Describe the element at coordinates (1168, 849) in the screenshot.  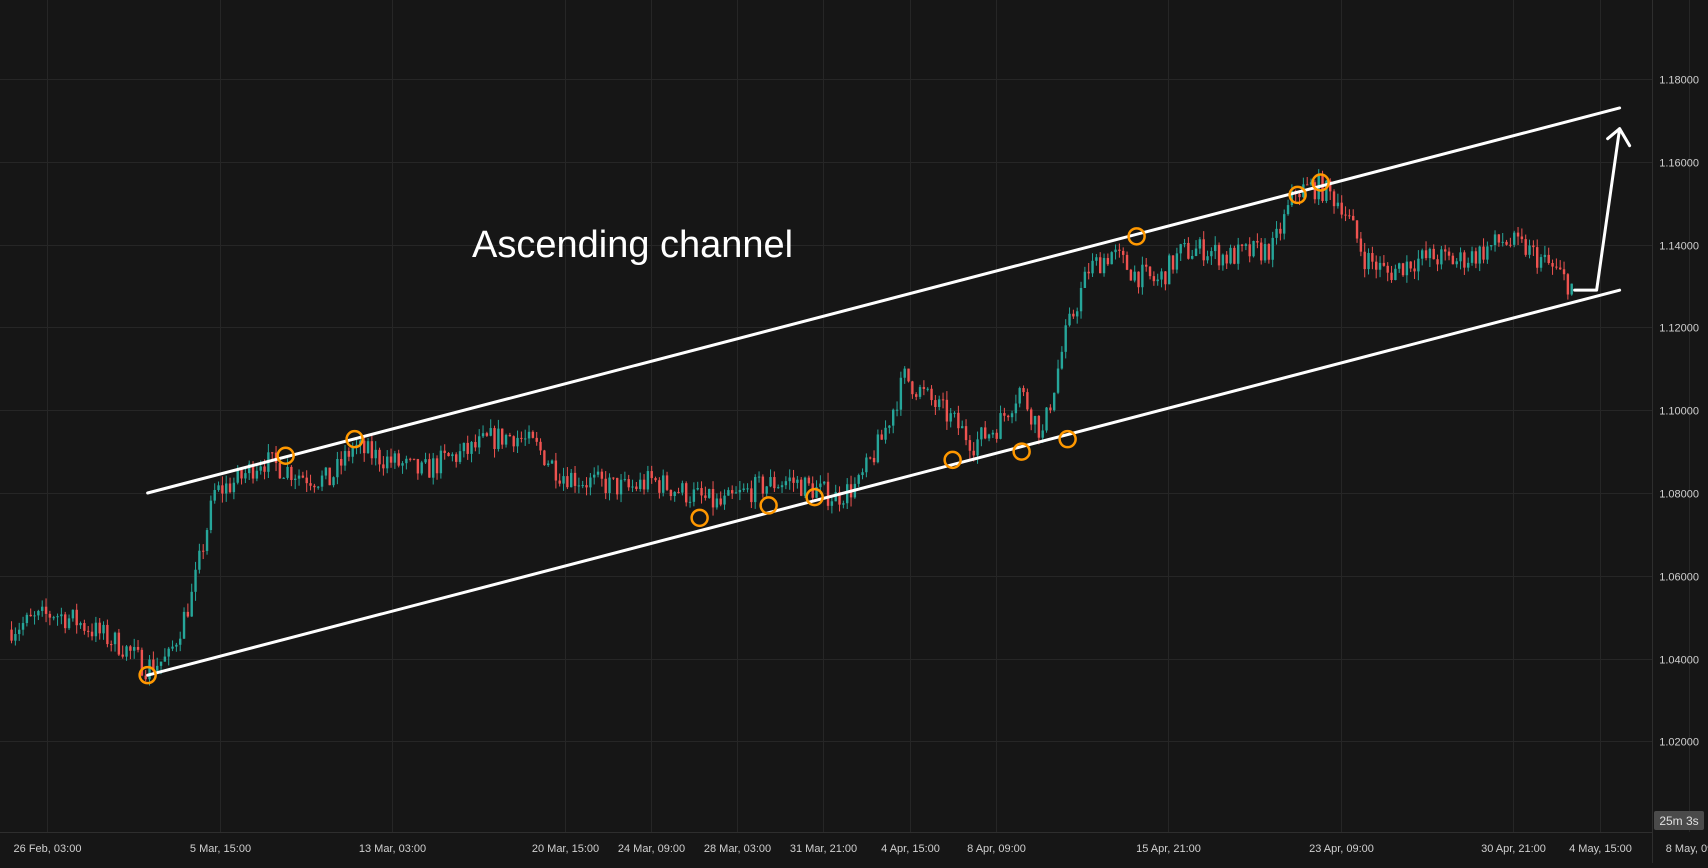
I see `time-tick-label: 15 Apr, 21:00` at that location.